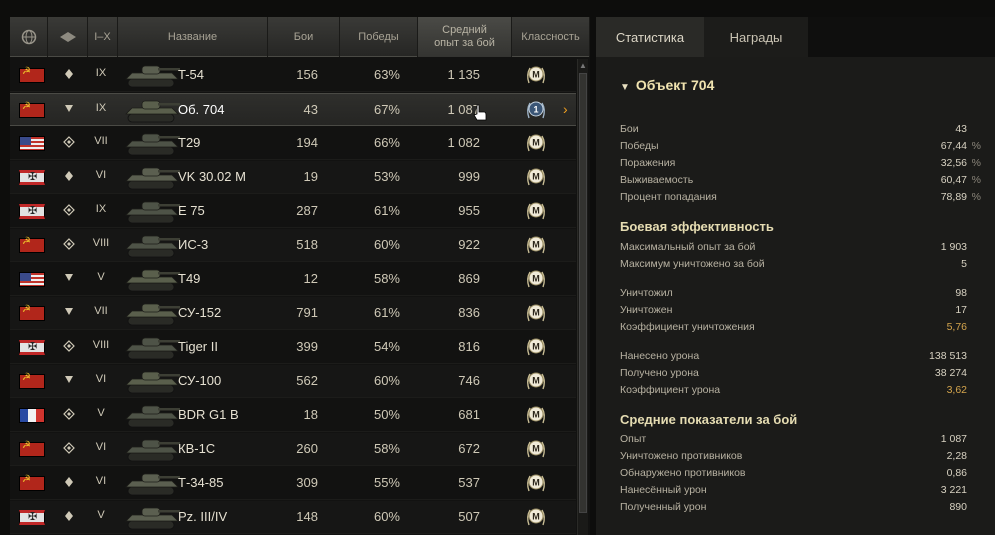 The width and height of the screenshot is (995, 535). Describe the element at coordinates (293, 109) in the screenshot. I see `table-row: IX Об. 704 43 67% 1 087 1 ›` at that location.